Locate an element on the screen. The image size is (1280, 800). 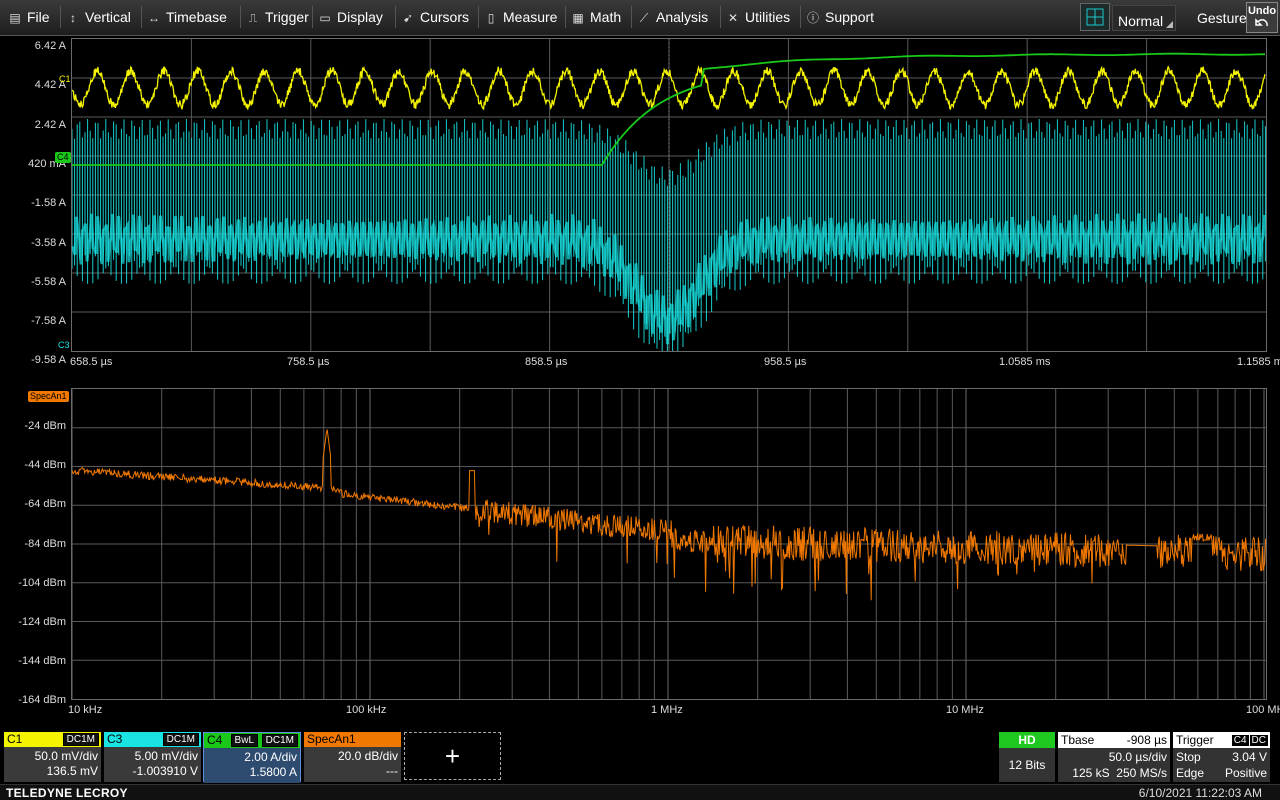
menu-label: Timebase is located at coordinates (196, 17).